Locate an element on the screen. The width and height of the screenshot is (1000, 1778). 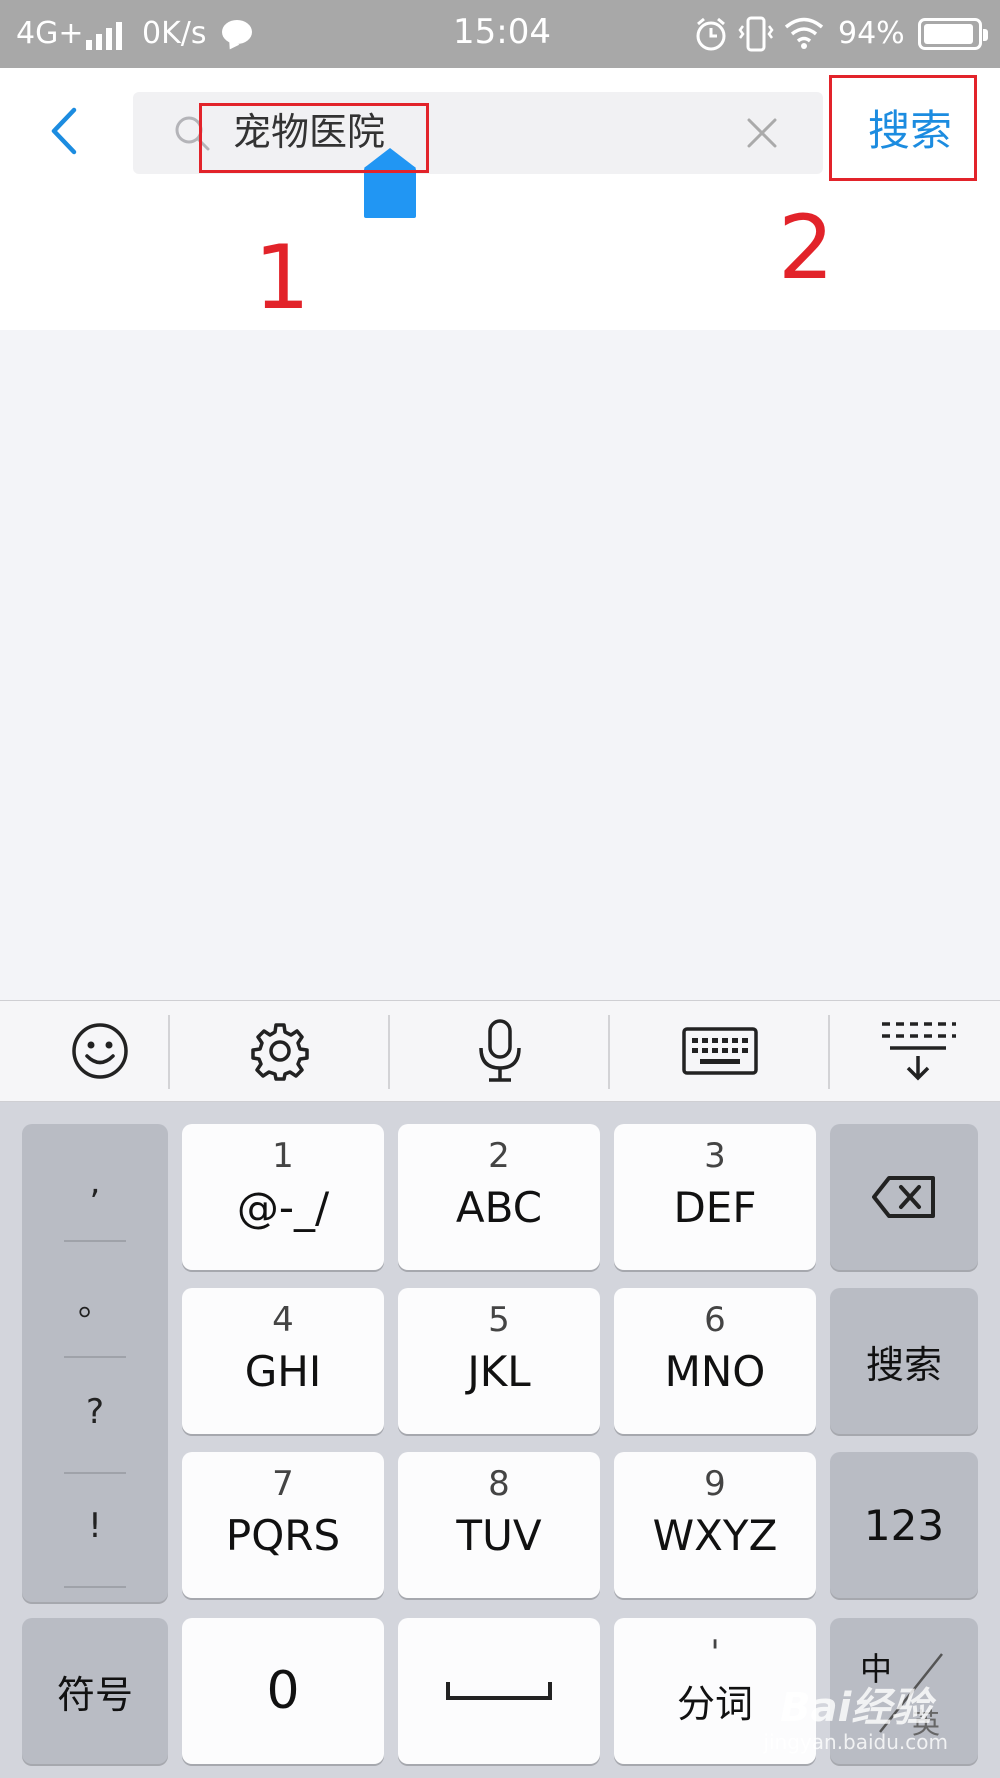
status-bar: 4G+ 0K/s 15:04 94% is located at coordinates (500, 34).